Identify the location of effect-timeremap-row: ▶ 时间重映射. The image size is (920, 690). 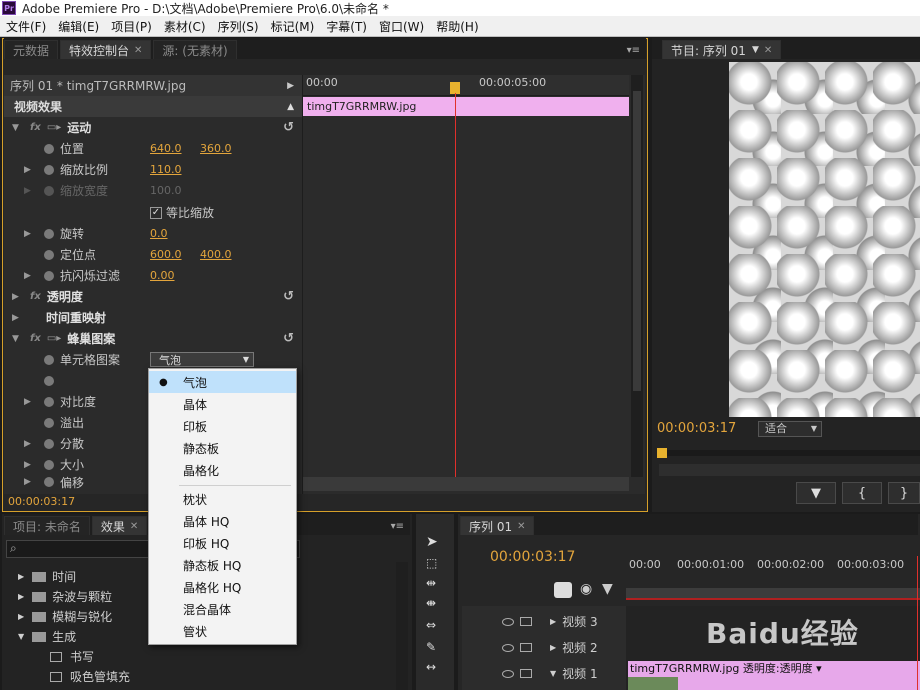
(153, 317).